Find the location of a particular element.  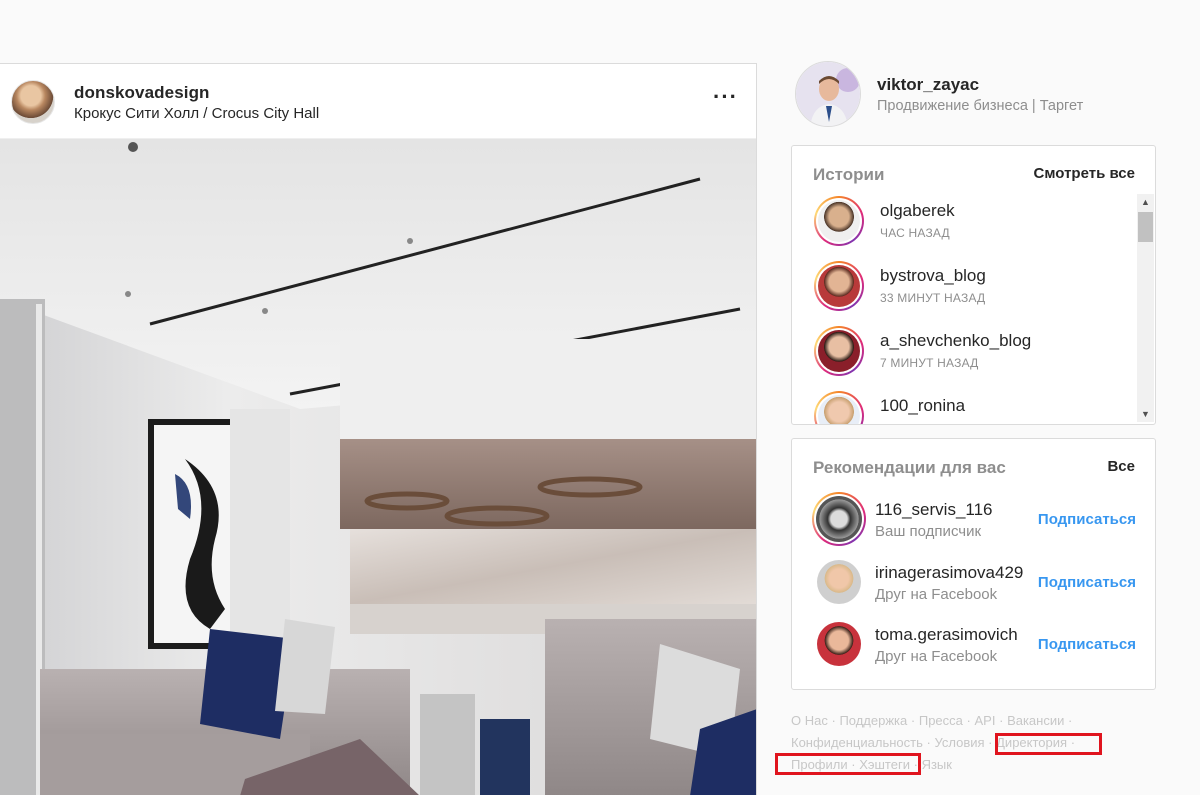

story-item: bystrova_blog 33 МИНУТ НАЗАД is located at coordinates (974, 286).